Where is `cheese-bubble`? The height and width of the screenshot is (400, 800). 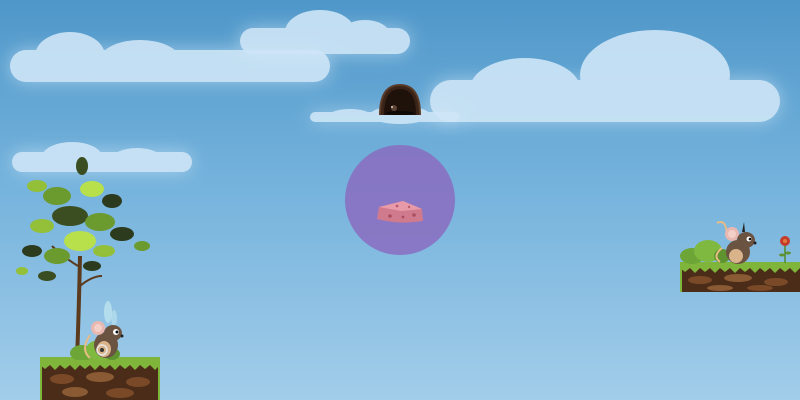
cheese-bubble is located at coordinates (400, 200).